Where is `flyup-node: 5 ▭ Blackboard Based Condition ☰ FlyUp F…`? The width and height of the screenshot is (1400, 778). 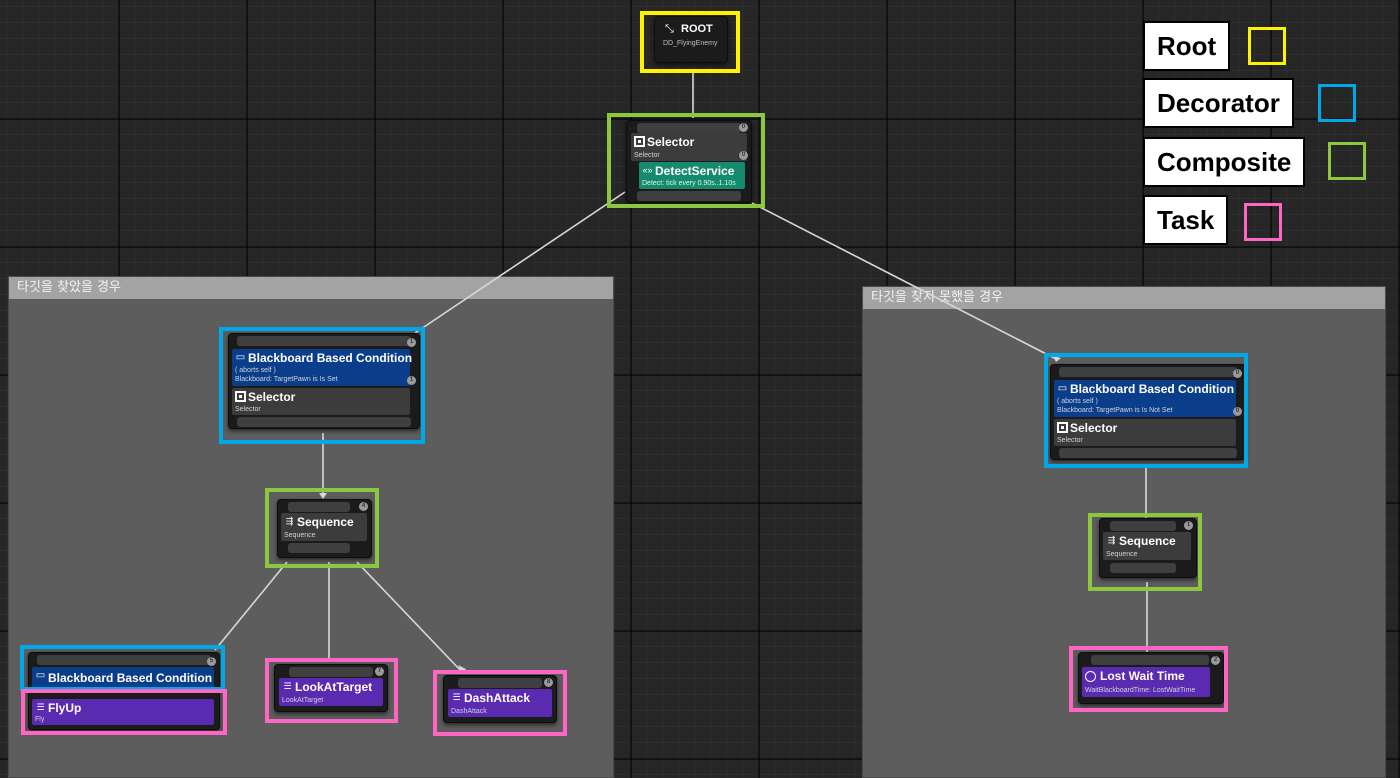
flyup-node: 5 ▭ Blackboard Based Condition ☰ FlyUp F… is located at coordinates (124, 691).